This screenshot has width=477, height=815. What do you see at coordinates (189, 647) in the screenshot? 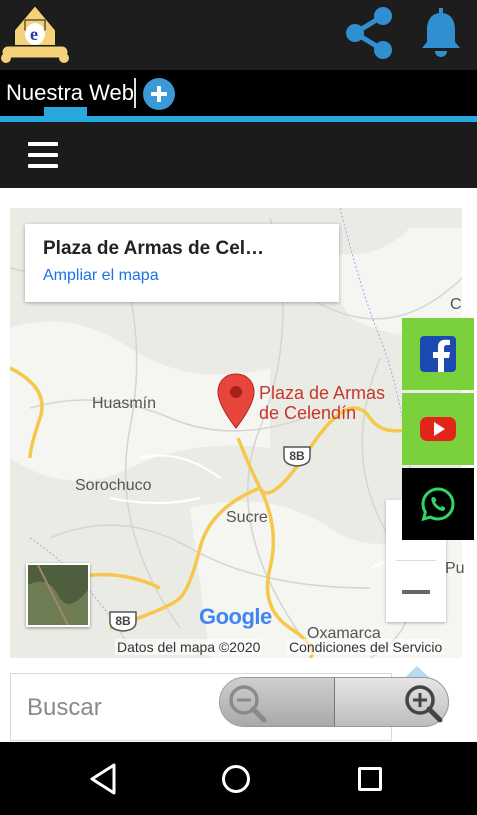
I see `map-data-credit: Datos del mapa ©2020` at bounding box center [189, 647].